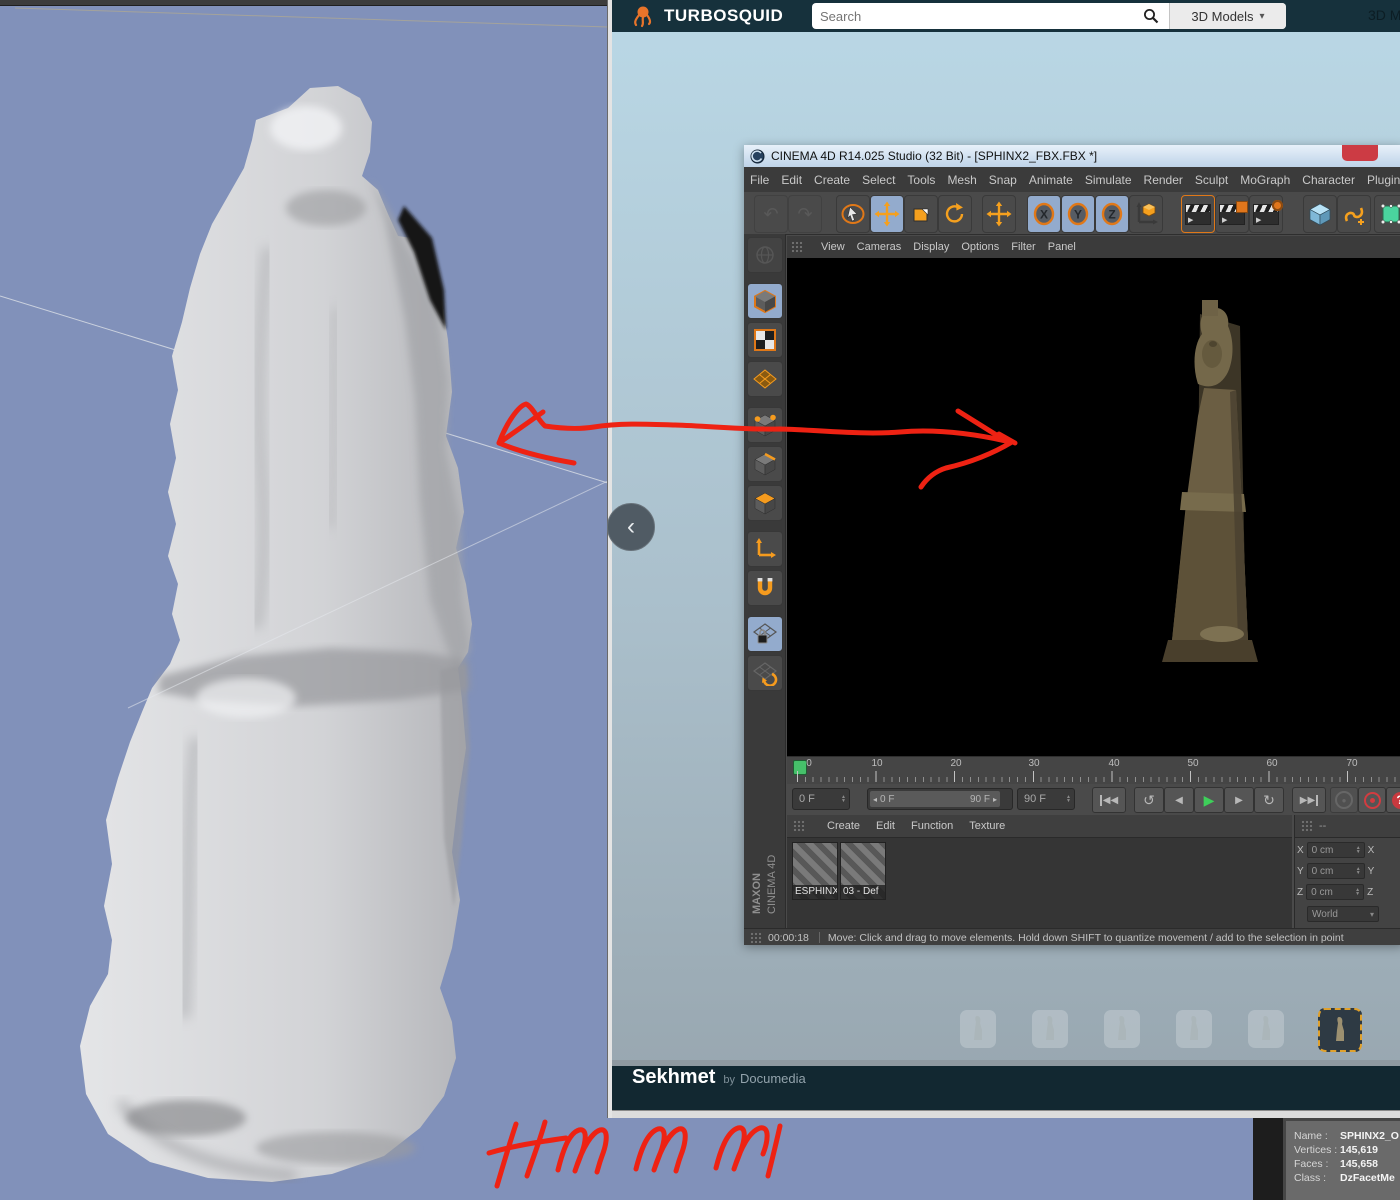 The image size is (1400, 1200). I want to click on jump-start-button: ◀◀, so click(1109, 800).